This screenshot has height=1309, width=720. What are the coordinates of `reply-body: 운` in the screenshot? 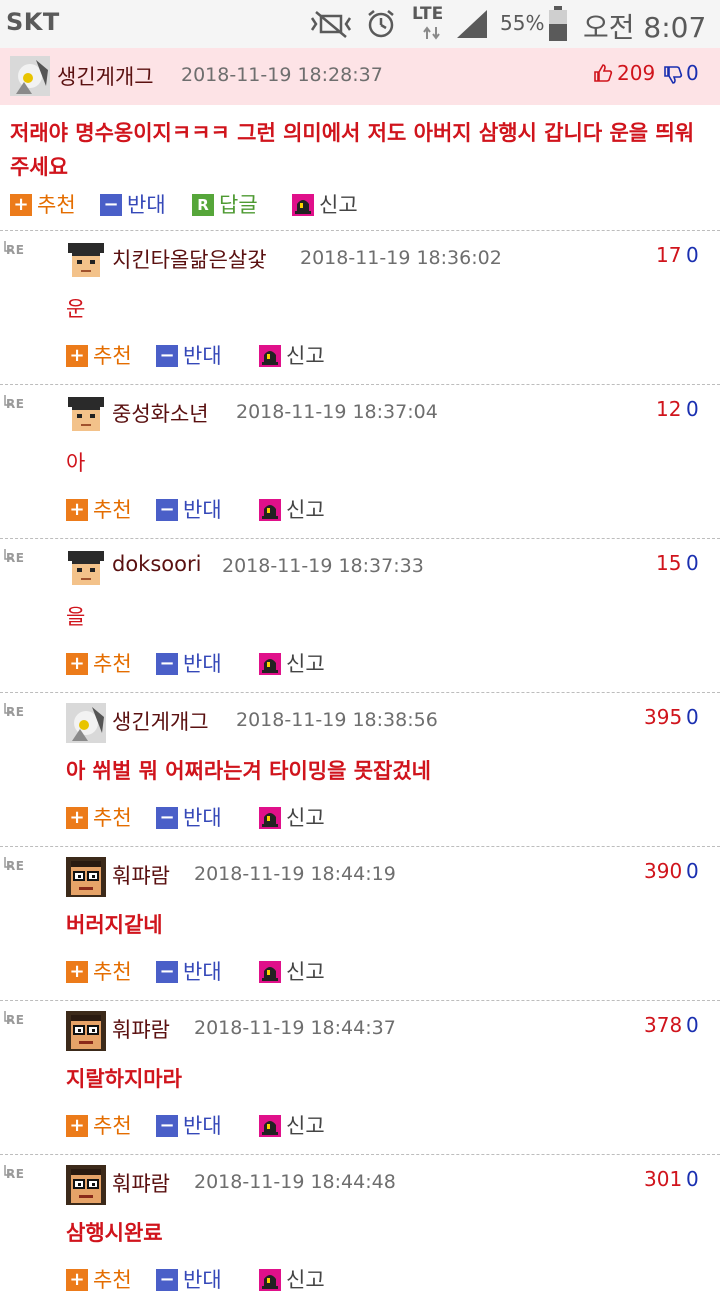 It's located at (76, 309).